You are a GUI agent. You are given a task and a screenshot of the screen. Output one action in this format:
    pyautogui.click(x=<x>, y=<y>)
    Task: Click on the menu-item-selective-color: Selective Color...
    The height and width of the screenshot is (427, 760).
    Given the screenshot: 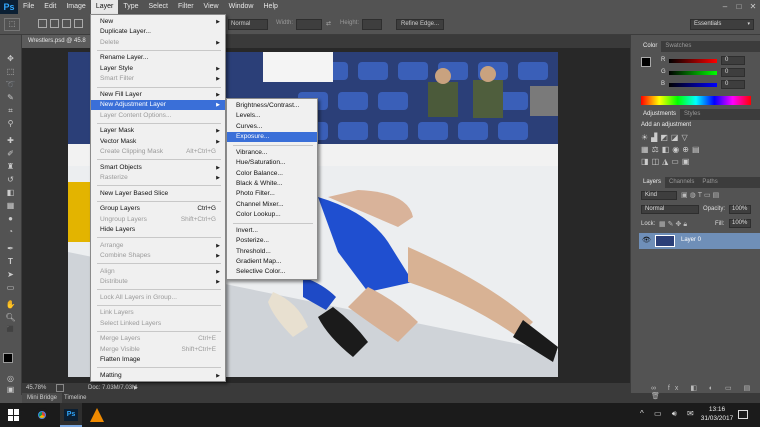 What is the action you would take?
    pyautogui.click(x=272, y=272)
    